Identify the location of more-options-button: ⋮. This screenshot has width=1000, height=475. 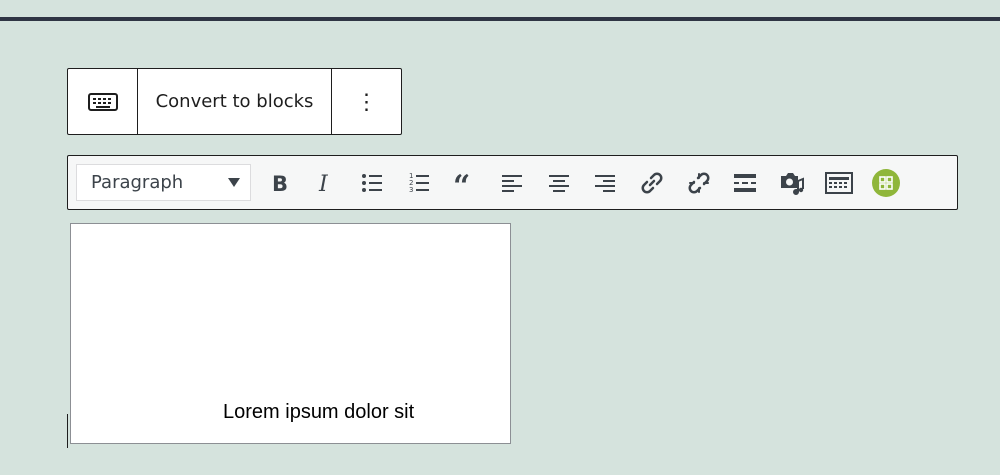
(366, 101).